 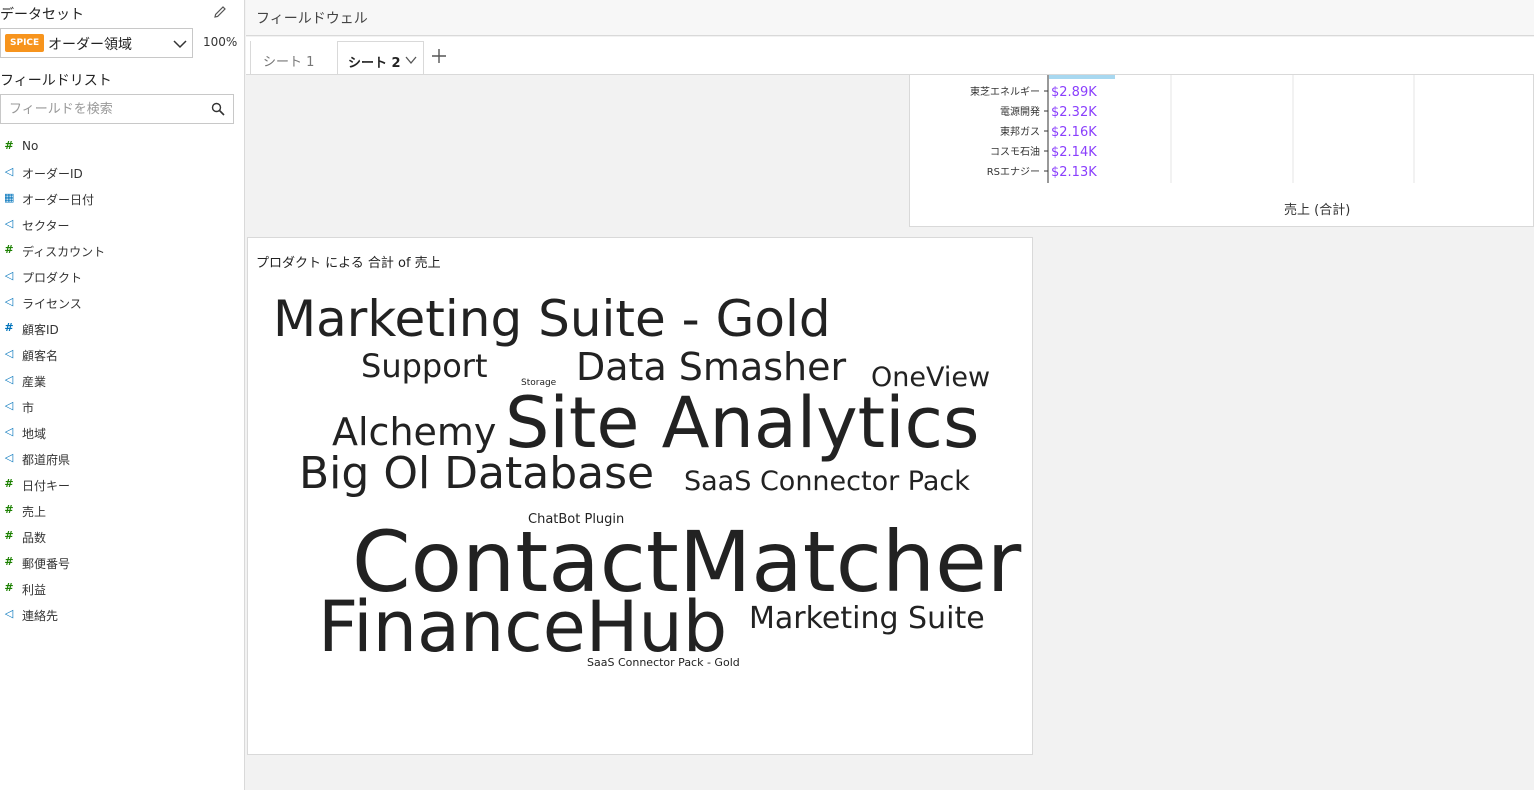 I want to click on field-item: ◁ プロダクト, so click(x=122, y=277).